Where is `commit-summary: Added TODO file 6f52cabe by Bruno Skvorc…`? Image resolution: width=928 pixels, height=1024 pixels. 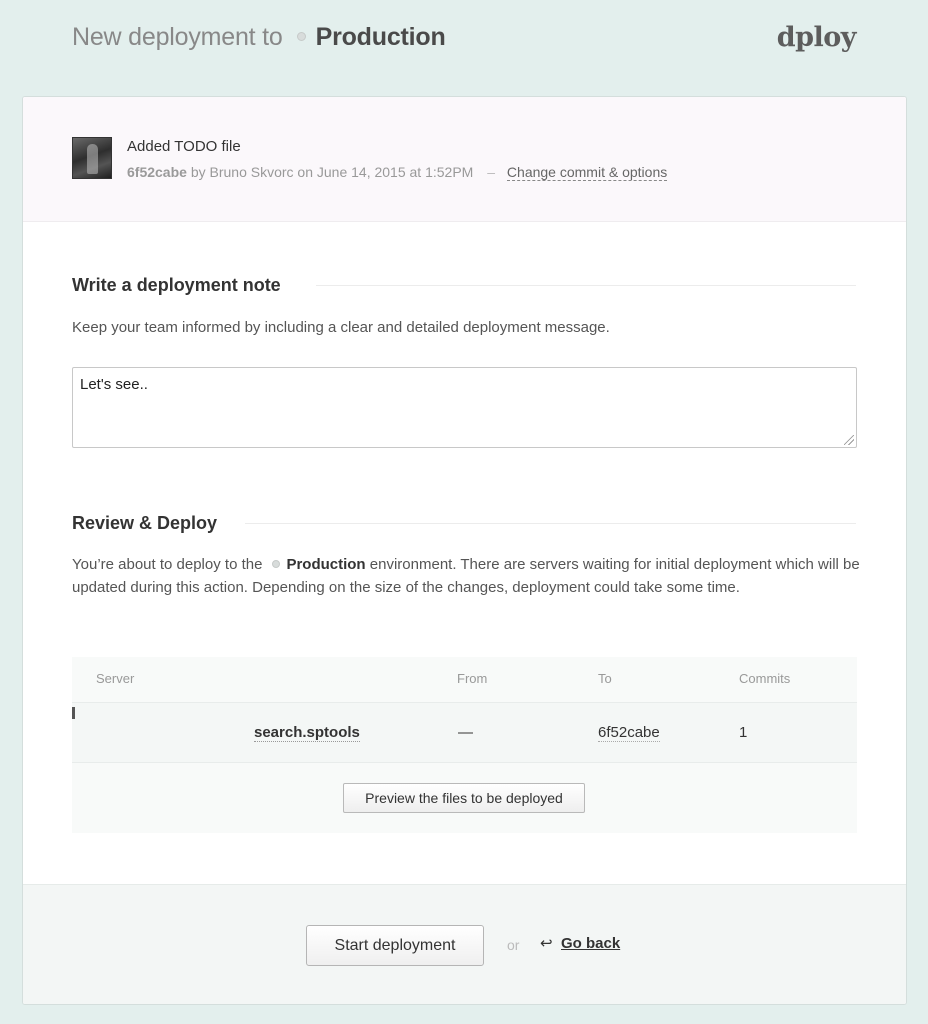
commit-summary: Added TODO file 6f52cabe by Bruno Skvorc… is located at coordinates (464, 159).